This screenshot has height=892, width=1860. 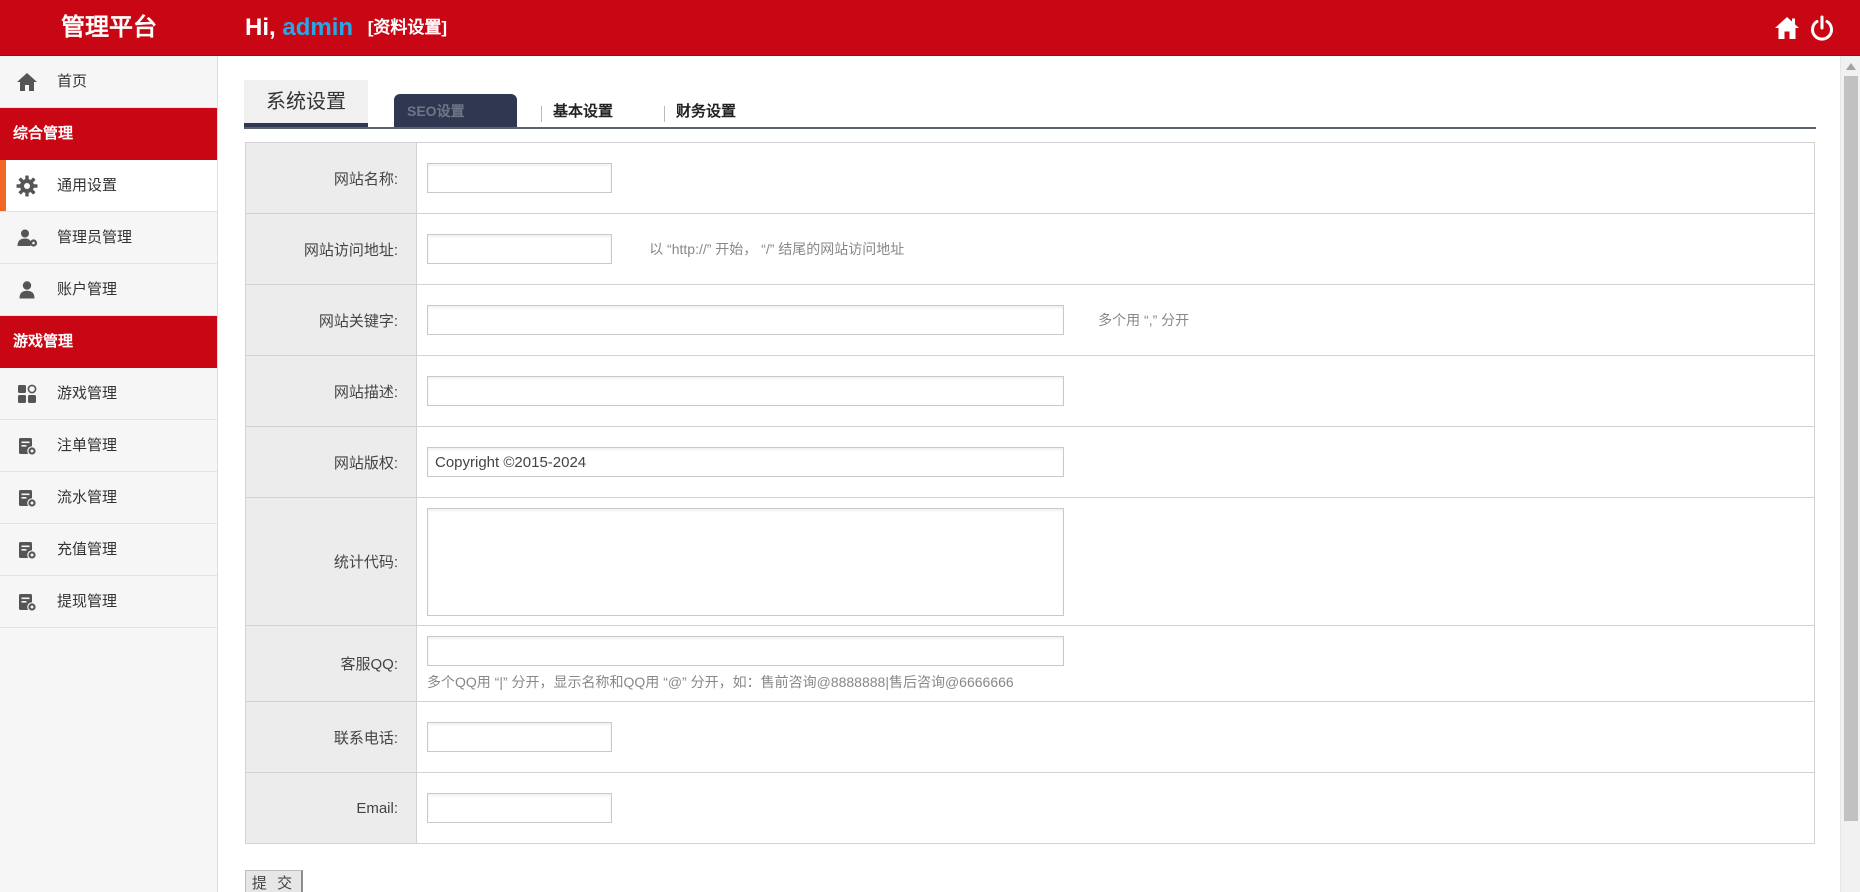 I want to click on form-row-stats-code: 统计代码:, so click(x=1030, y=561).